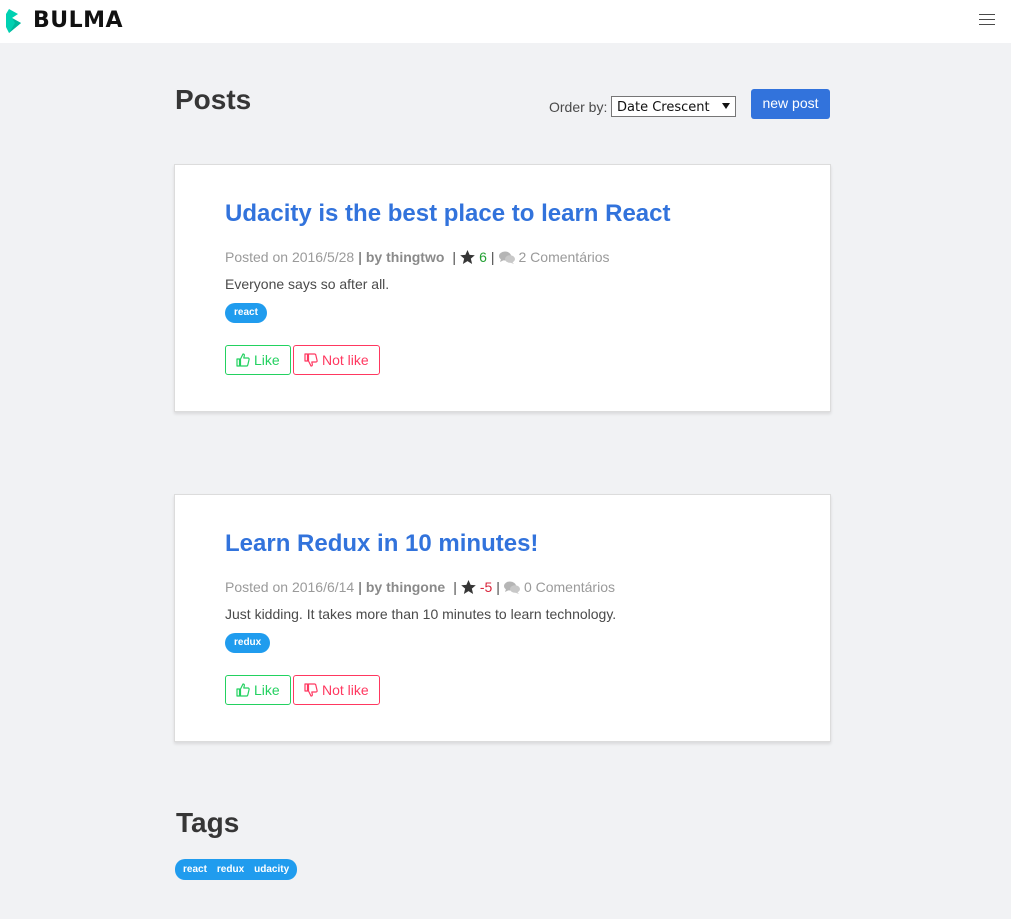 The height and width of the screenshot is (919, 1011). I want to click on order-by-label: Order by:, so click(578, 107).